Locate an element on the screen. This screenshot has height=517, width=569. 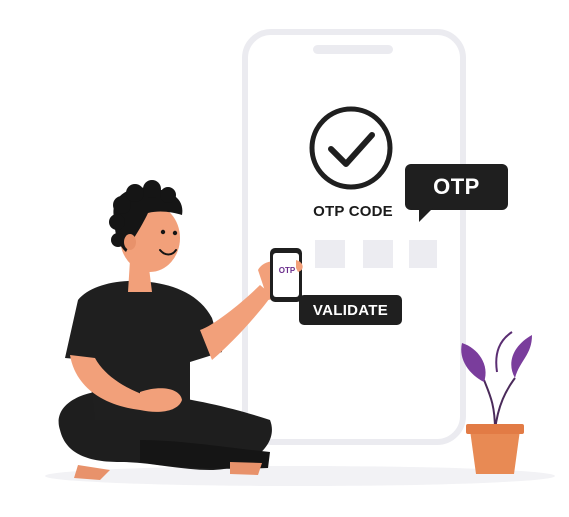
checkmark-icon is located at coordinates (351, 148).